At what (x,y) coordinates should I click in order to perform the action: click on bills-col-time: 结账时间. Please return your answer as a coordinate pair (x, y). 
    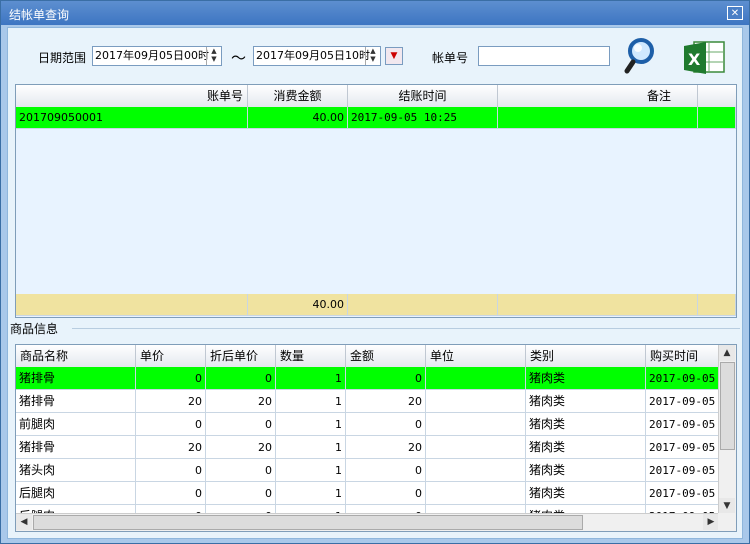
    Looking at the image, I should click on (423, 96).